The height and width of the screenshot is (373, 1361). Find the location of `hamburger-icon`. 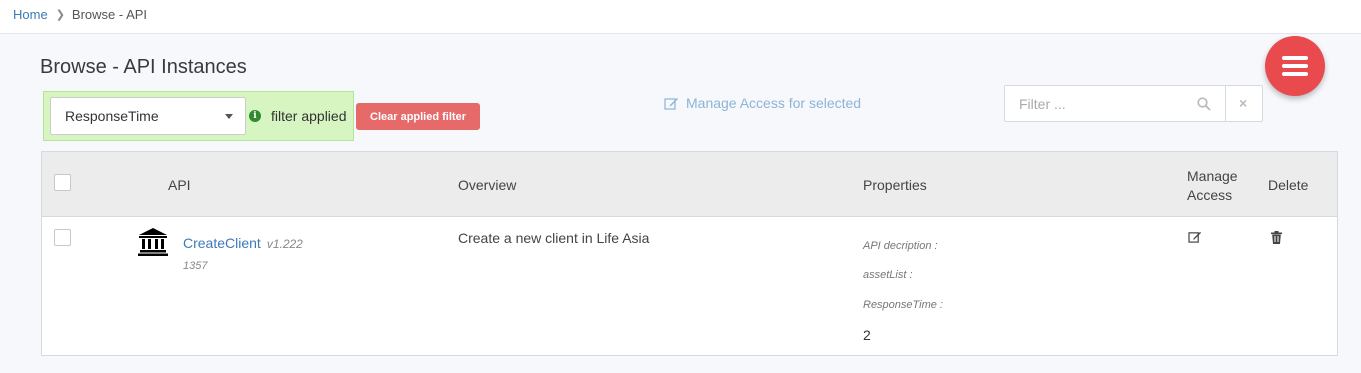

hamburger-icon is located at coordinates (1295, 58).